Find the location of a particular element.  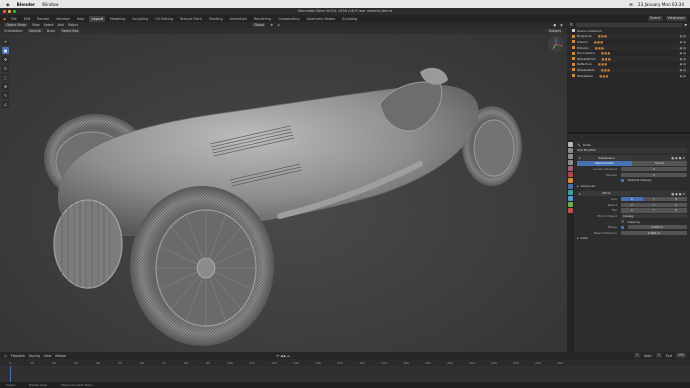

annotate-tool-icon: ✎ is located at coordinates (5, 95).